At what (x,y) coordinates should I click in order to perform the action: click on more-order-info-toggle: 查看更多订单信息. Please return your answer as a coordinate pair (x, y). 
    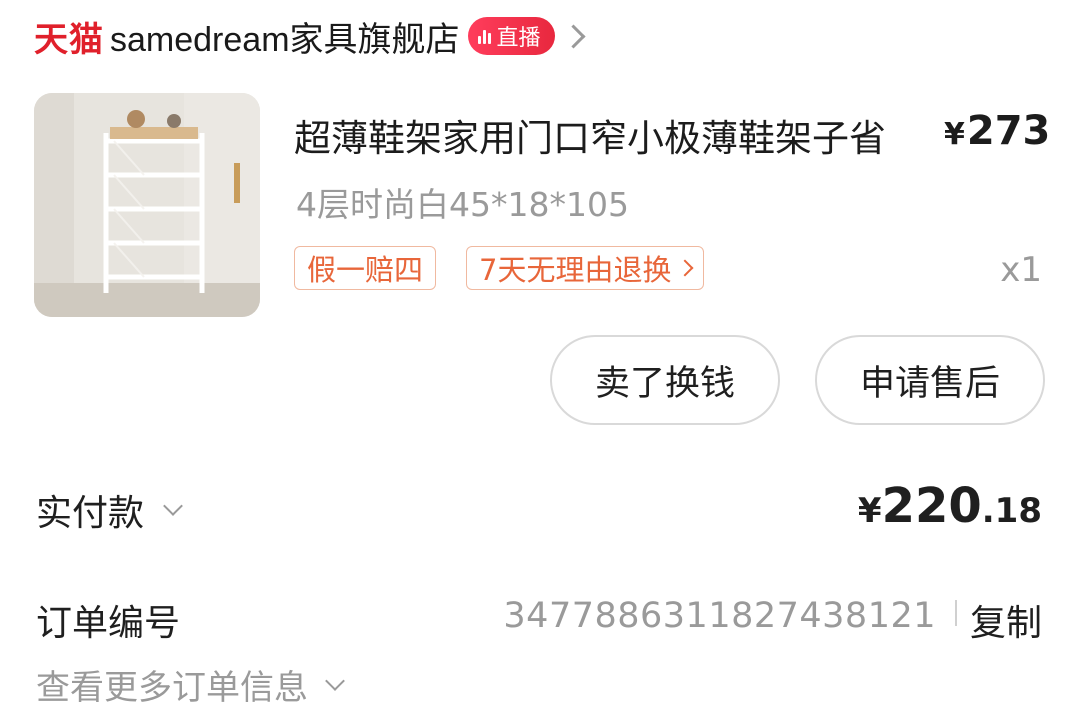
    Looking at the image, I should click on (190, 684).